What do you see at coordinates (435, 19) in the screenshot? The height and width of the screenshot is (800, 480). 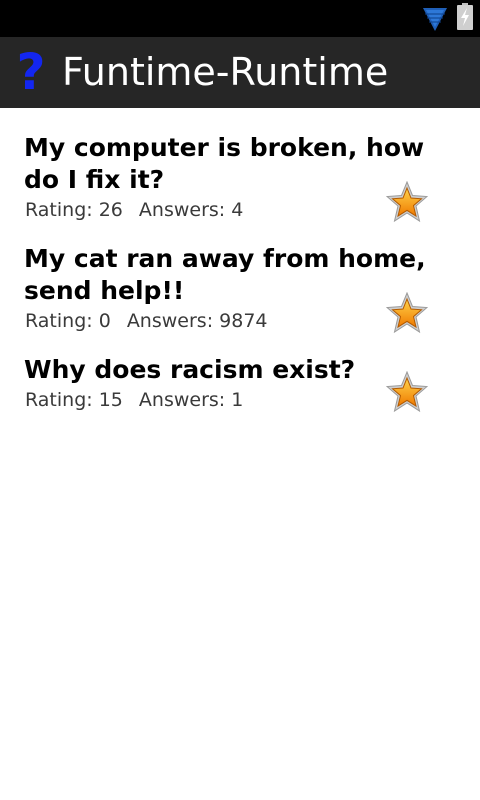 I see `wifi-icon` at bounding box center [435, 19].